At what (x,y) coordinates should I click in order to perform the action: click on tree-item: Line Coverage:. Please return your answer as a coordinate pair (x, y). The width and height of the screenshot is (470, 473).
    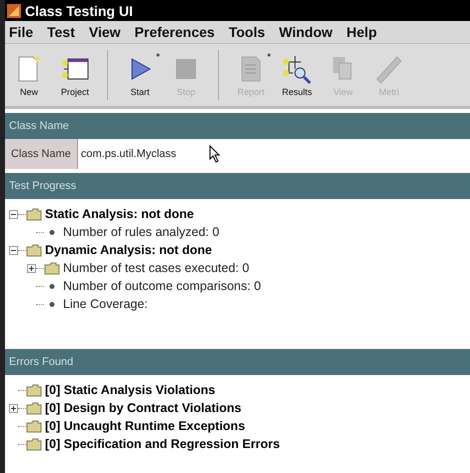
    Looking at the image, I should click on (105, 304).